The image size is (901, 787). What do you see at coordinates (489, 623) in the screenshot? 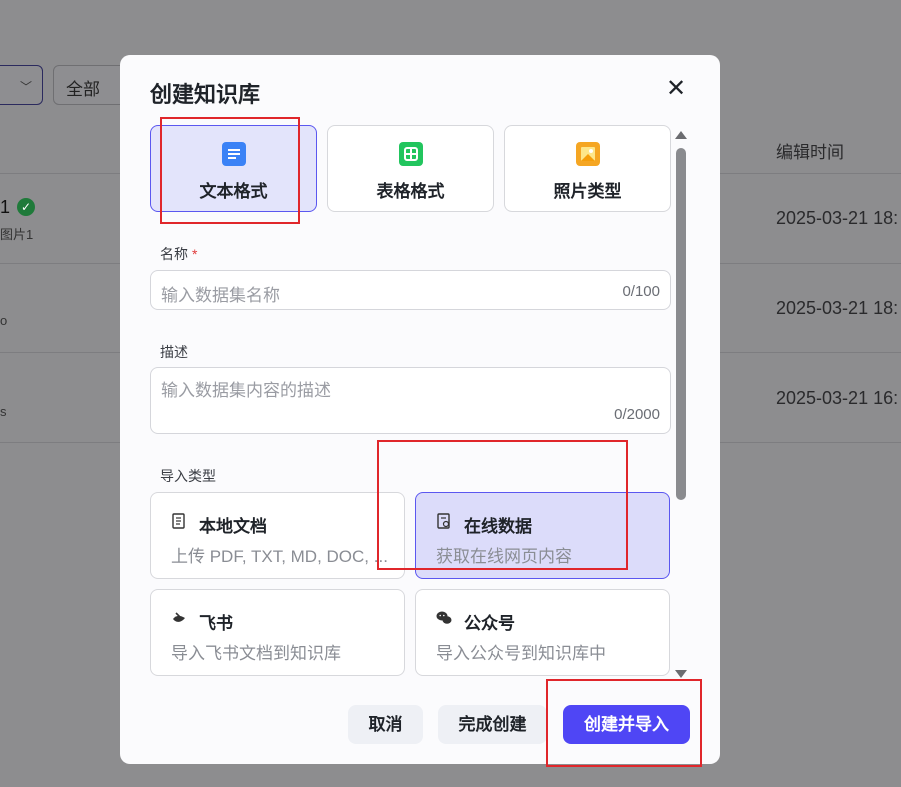
I see `import-title: 公众号` at bounding box center [489, 623].